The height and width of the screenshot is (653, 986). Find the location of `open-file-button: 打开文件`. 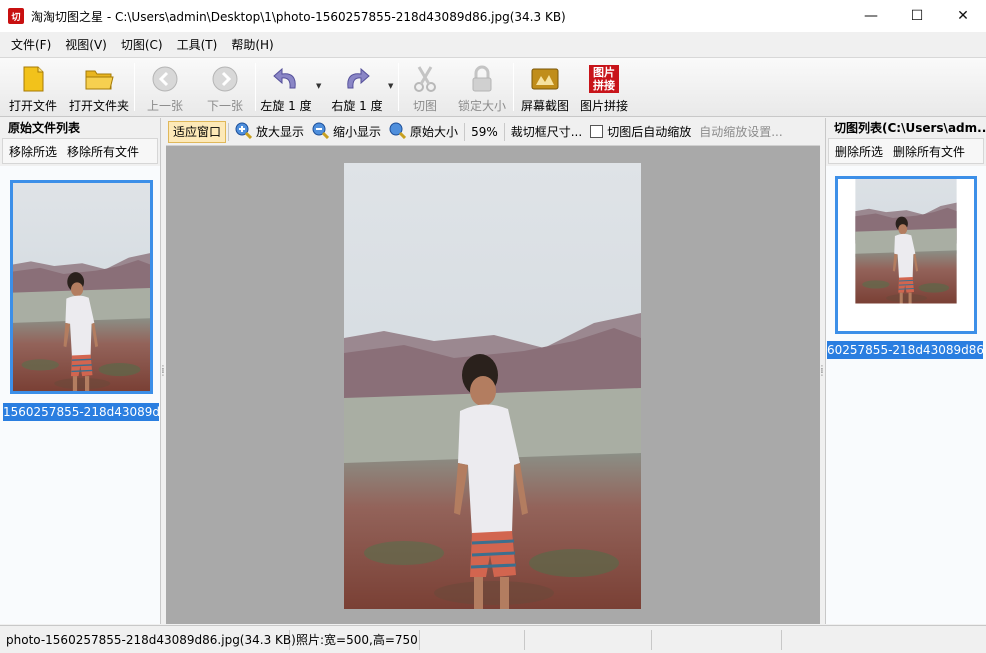

open-file-button: 打开文件 is located at coordinates (33, 87).